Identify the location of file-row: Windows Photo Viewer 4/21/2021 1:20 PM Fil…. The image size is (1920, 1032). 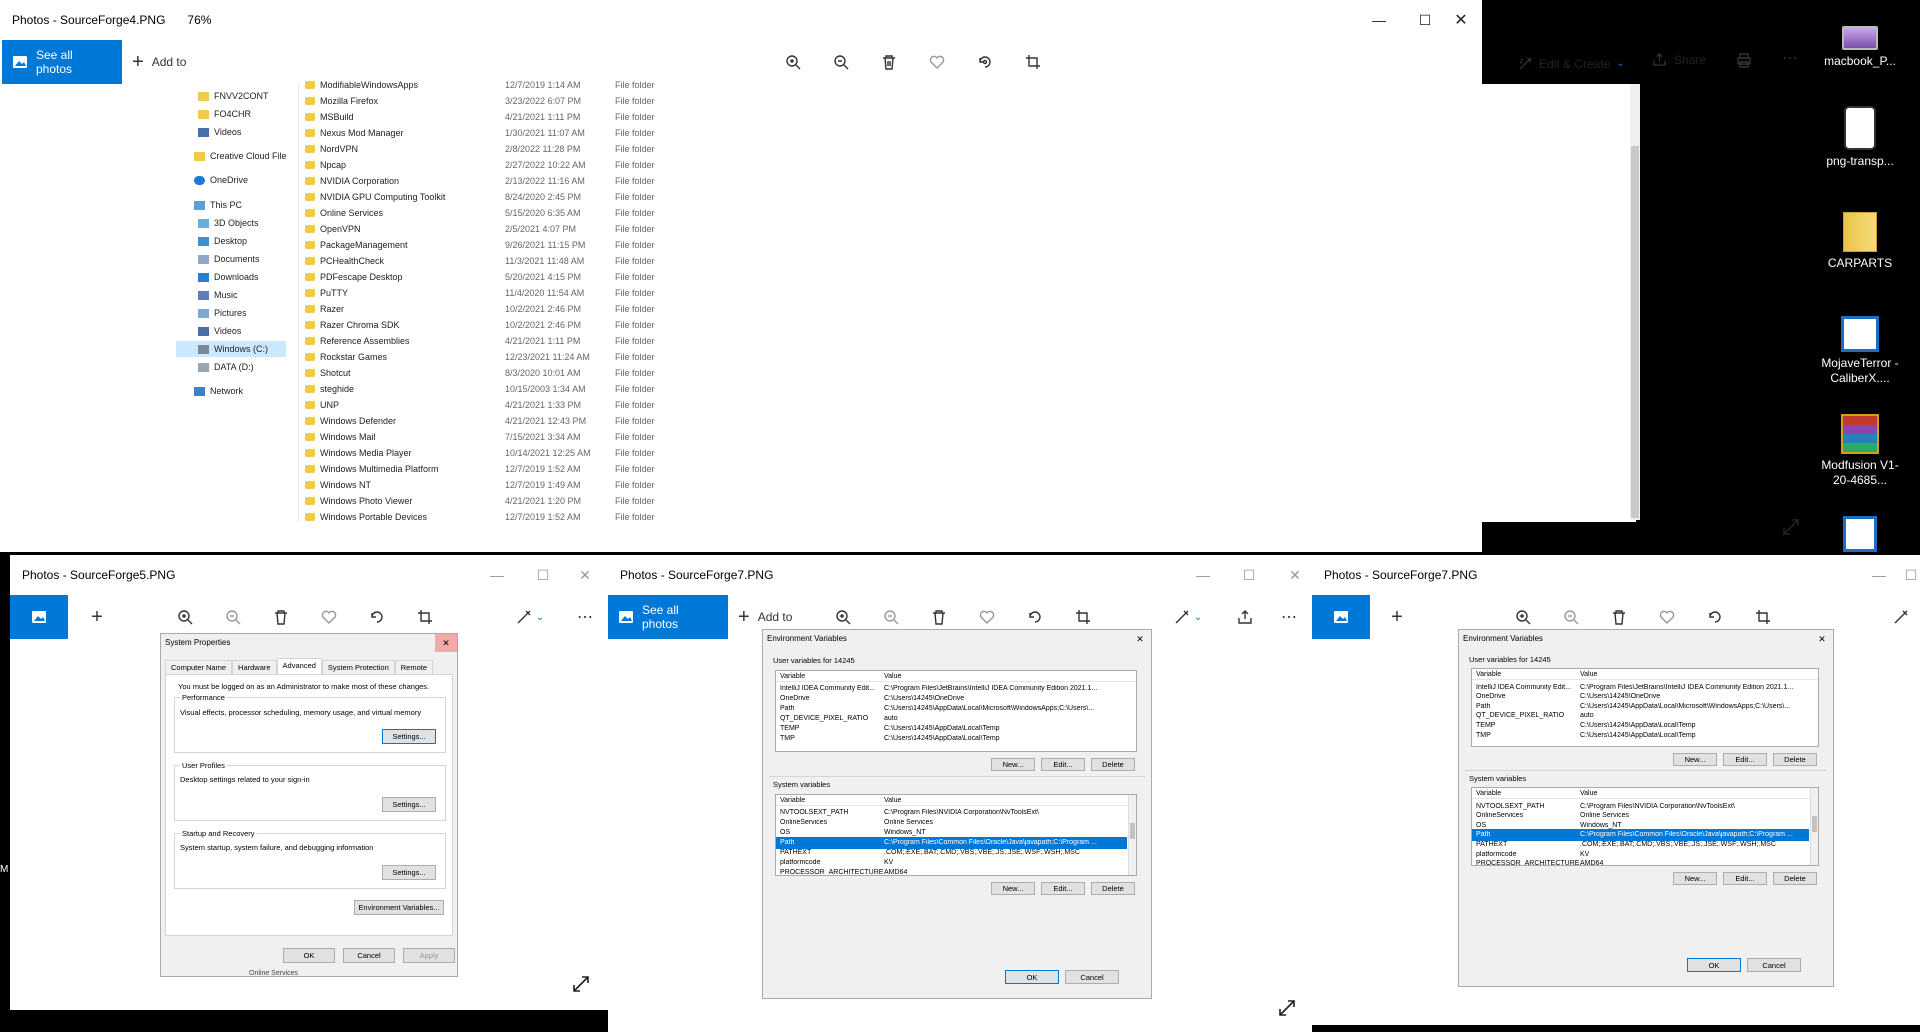
(480, 501).